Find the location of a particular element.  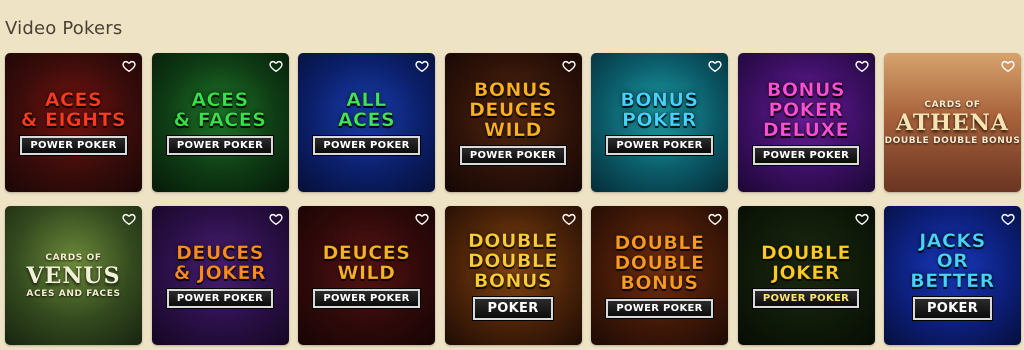

game-title: VENUS is located at coordinates (73, 275).